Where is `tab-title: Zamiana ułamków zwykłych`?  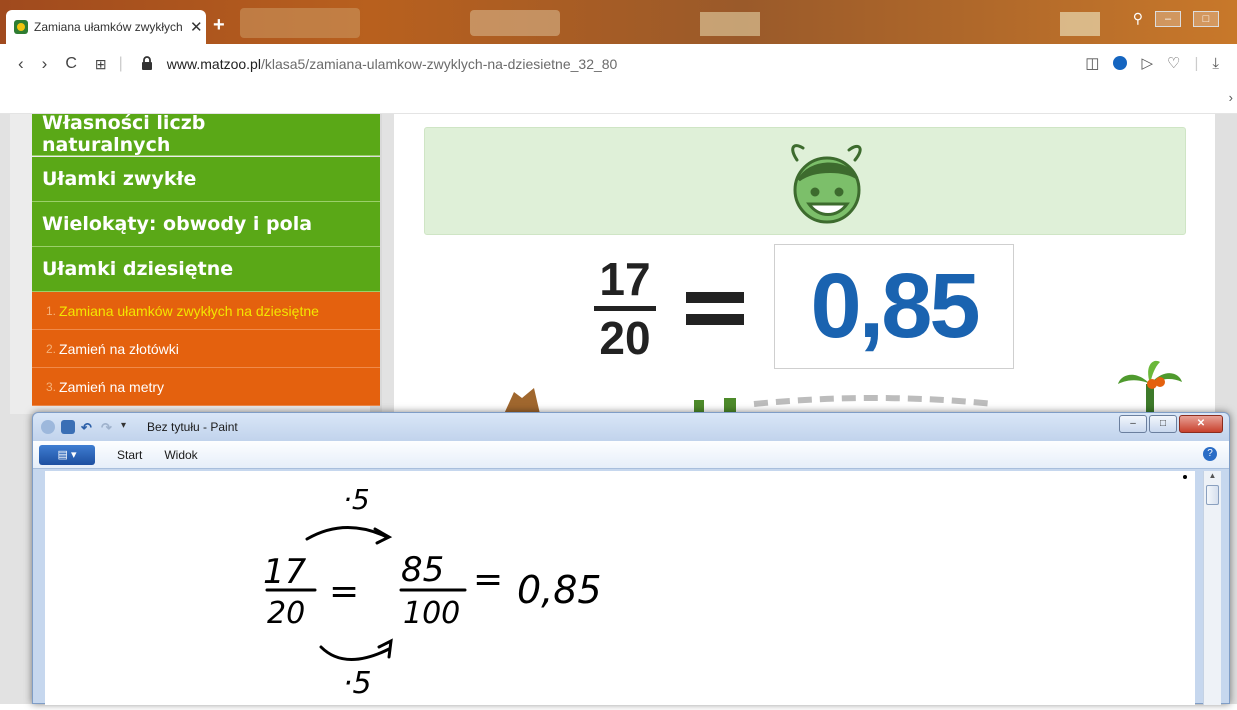 tab-title: Zamiana ułamków zwykłych is located at coordinates (108, 27).